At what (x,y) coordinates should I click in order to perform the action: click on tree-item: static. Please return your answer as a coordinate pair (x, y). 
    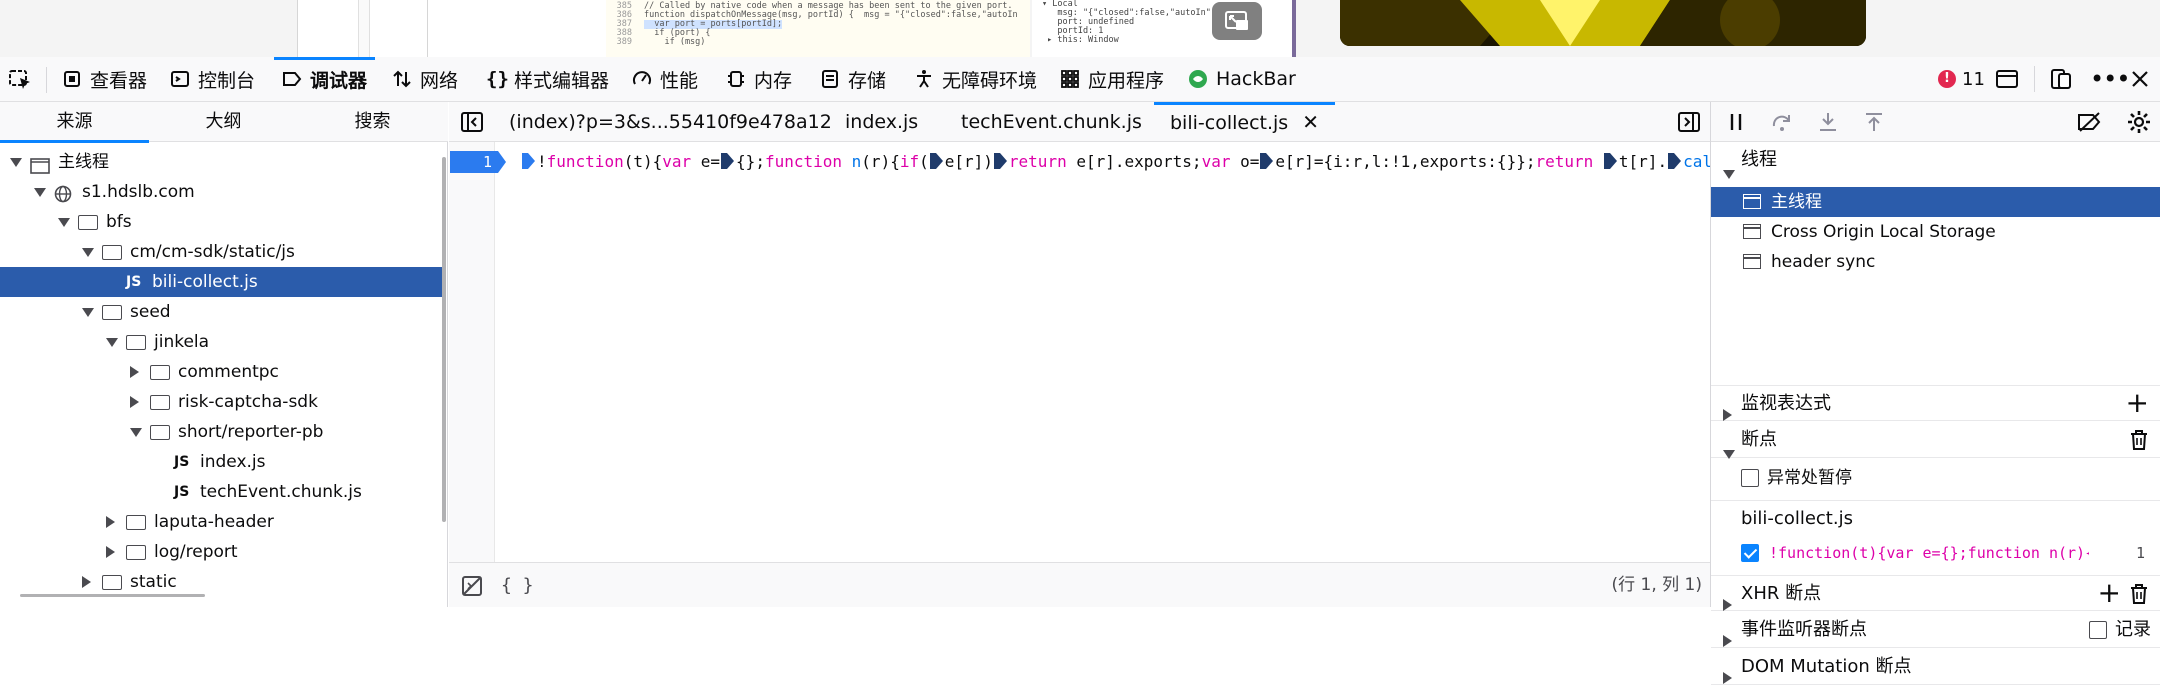
    Looking at the image, I should click on (223, 582).